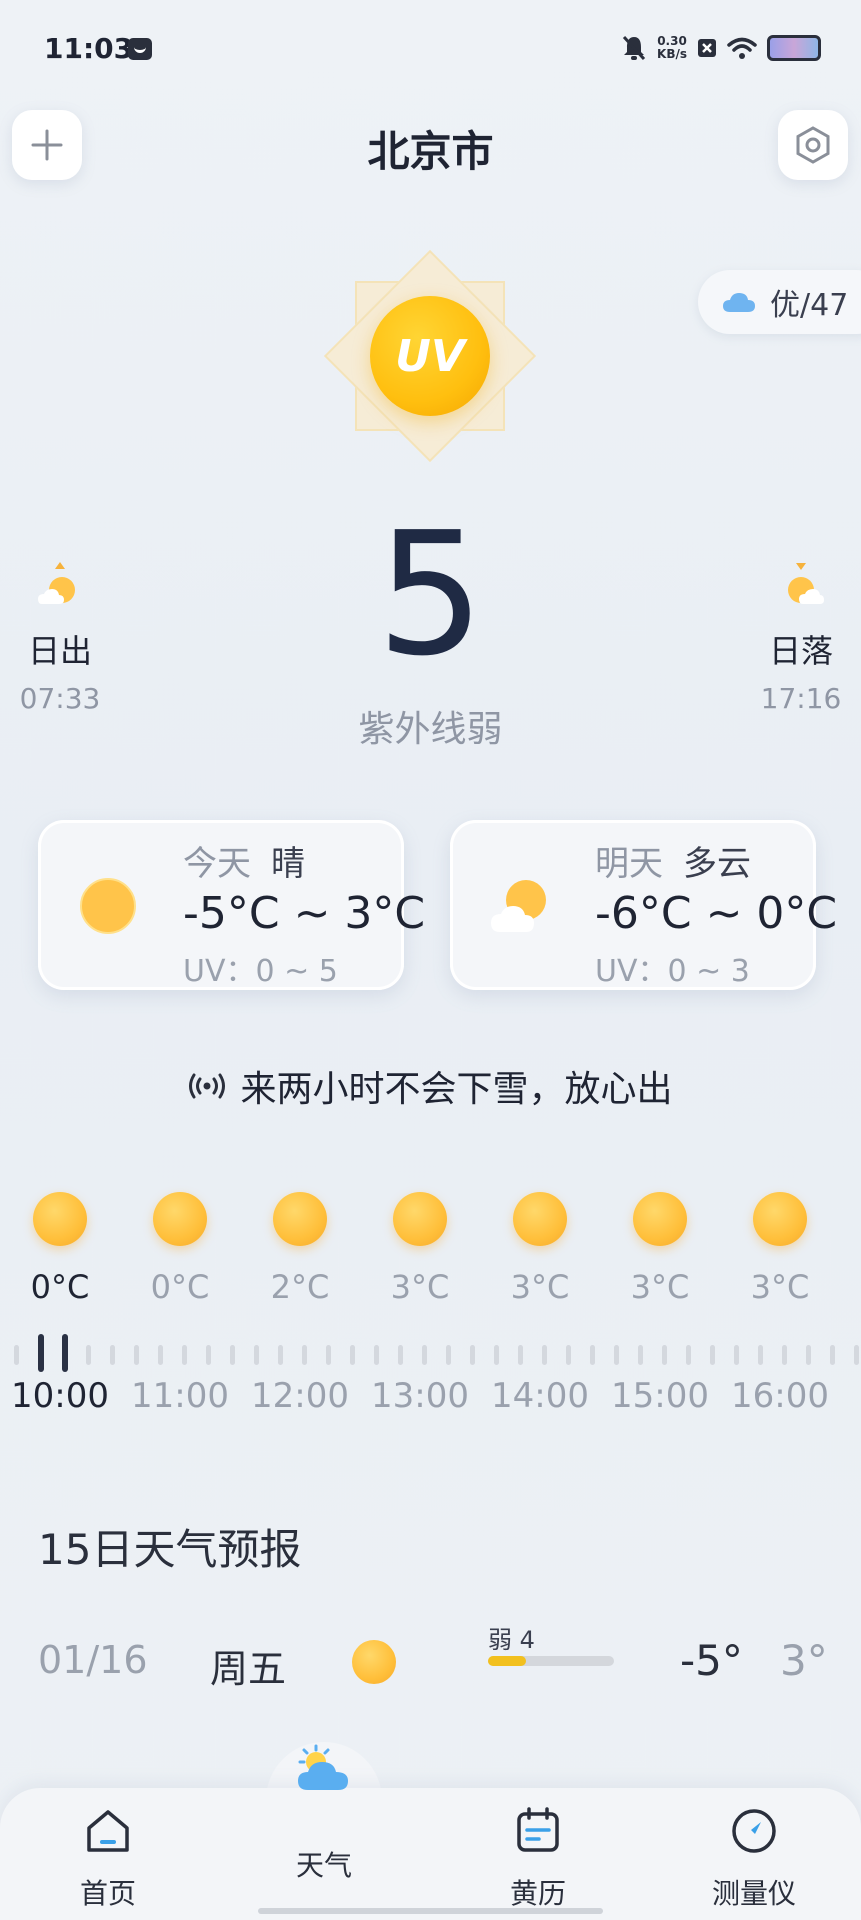 The image size is (861, 1920). I want to click on tomorrow-condition: 多云, so click(717, 864).